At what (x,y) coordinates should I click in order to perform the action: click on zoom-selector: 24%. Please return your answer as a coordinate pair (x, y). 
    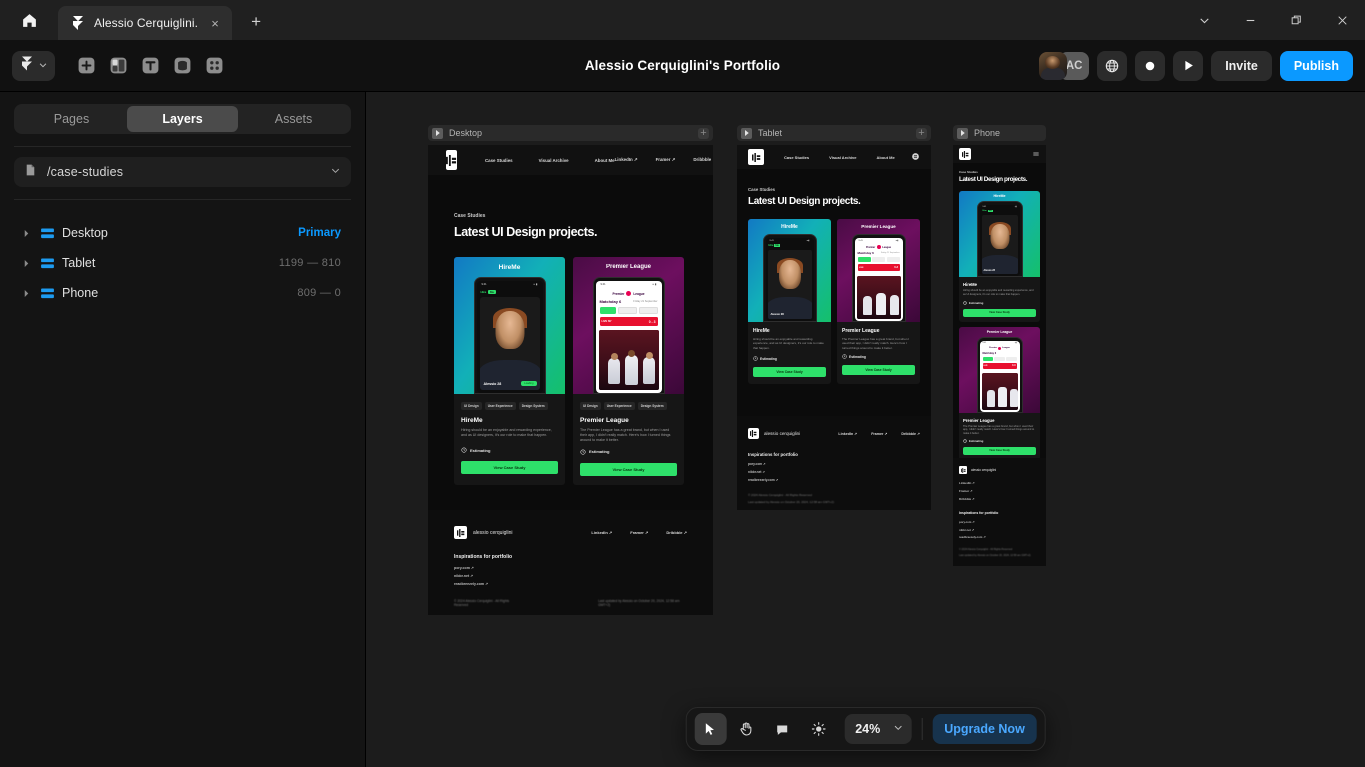
    Looking at the image, I should click on (878, 729).